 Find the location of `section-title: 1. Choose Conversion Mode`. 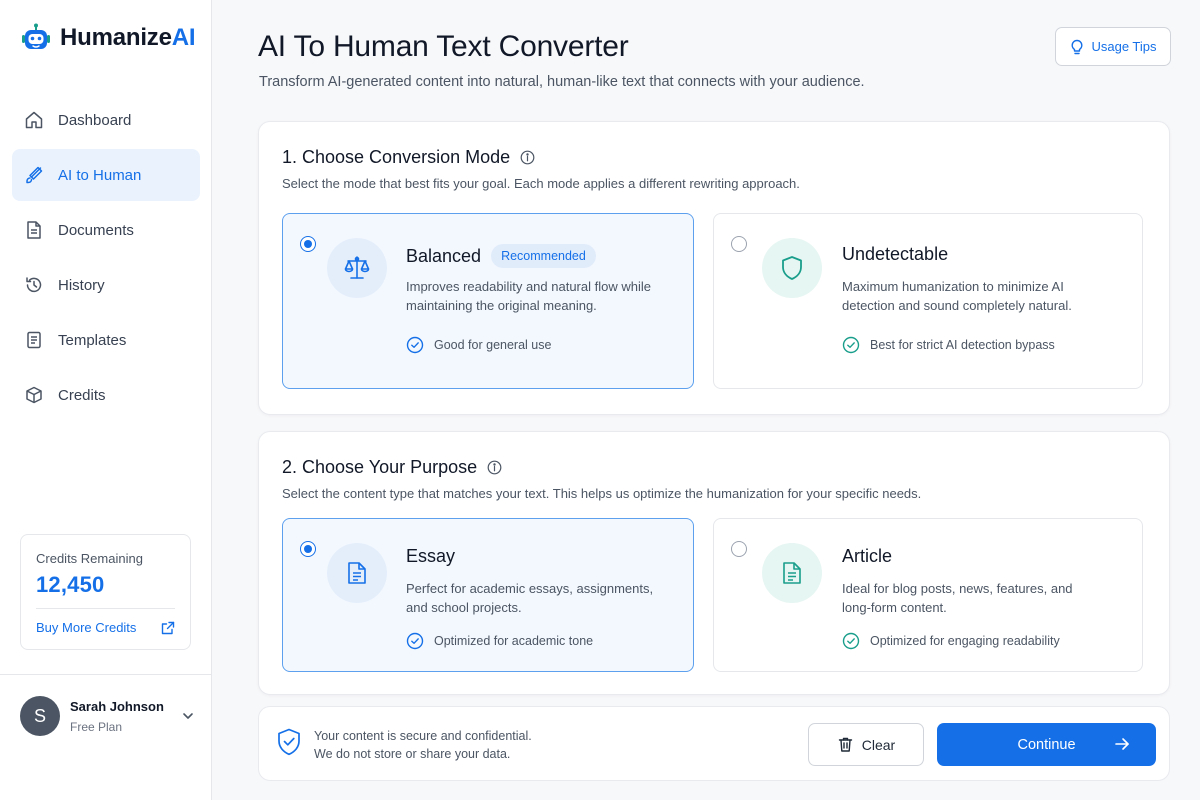

section-title: 1. Choose Conversion Mode is located at coordinates (408, 157).